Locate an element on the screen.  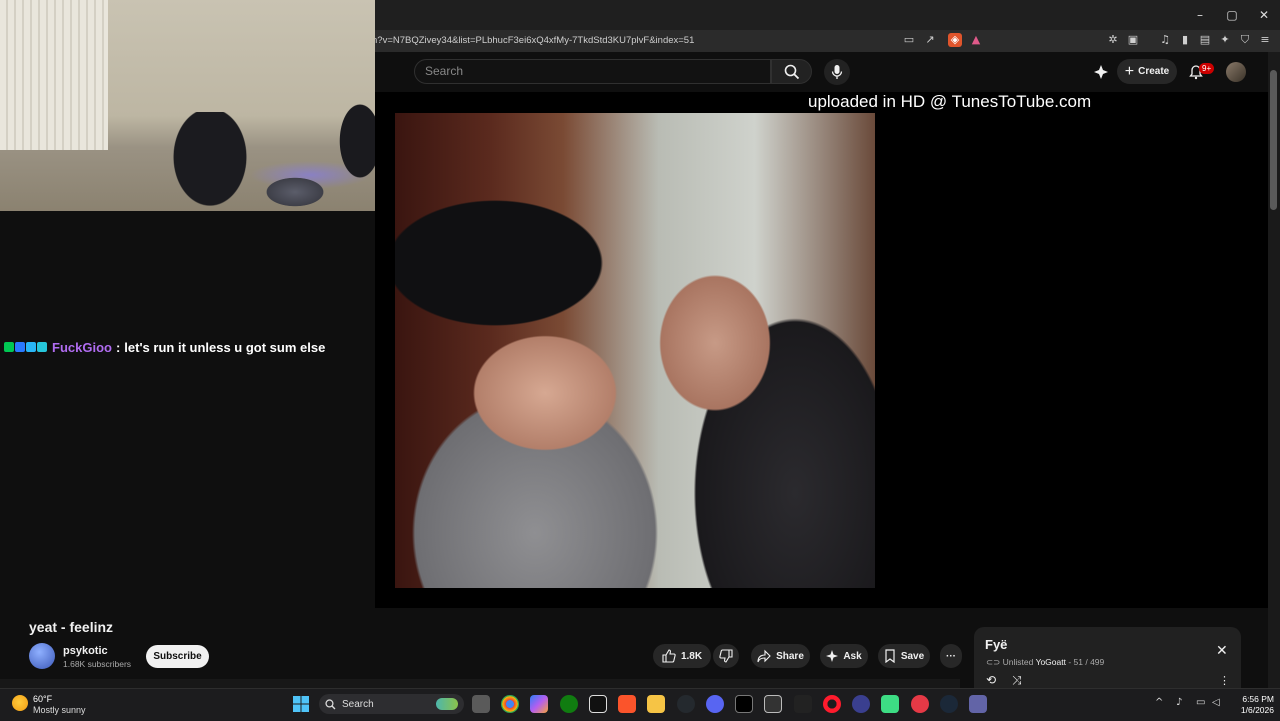
bookmark-icon is located at coordinates (890, 656).